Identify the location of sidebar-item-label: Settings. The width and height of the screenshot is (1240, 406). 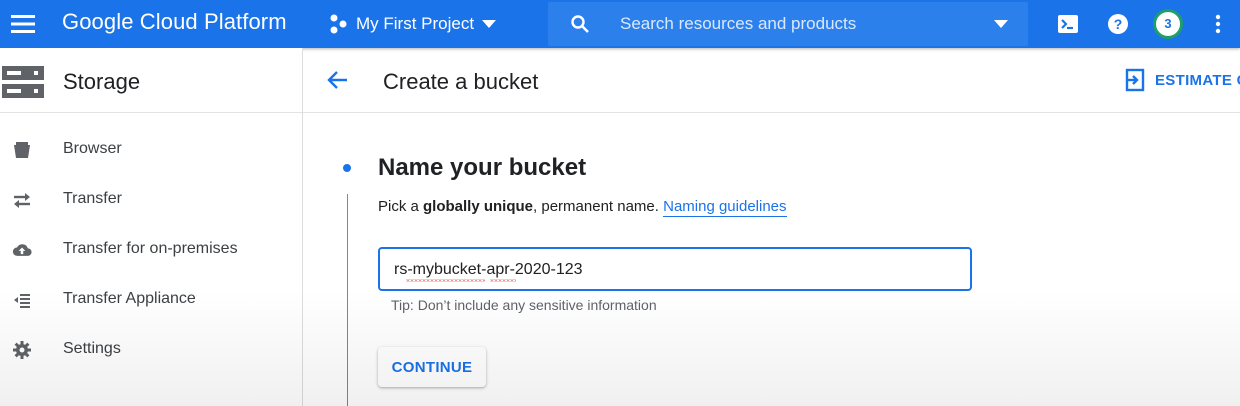
(92, 348).